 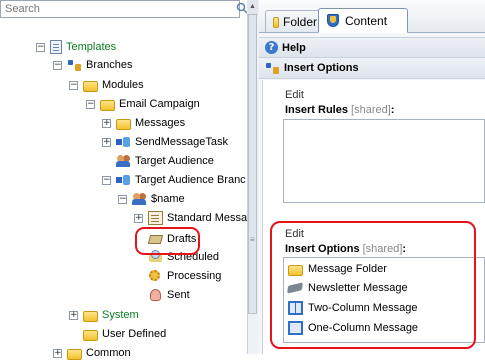 I want to click on tree-node-label: Common, so click(x=108, y=353).